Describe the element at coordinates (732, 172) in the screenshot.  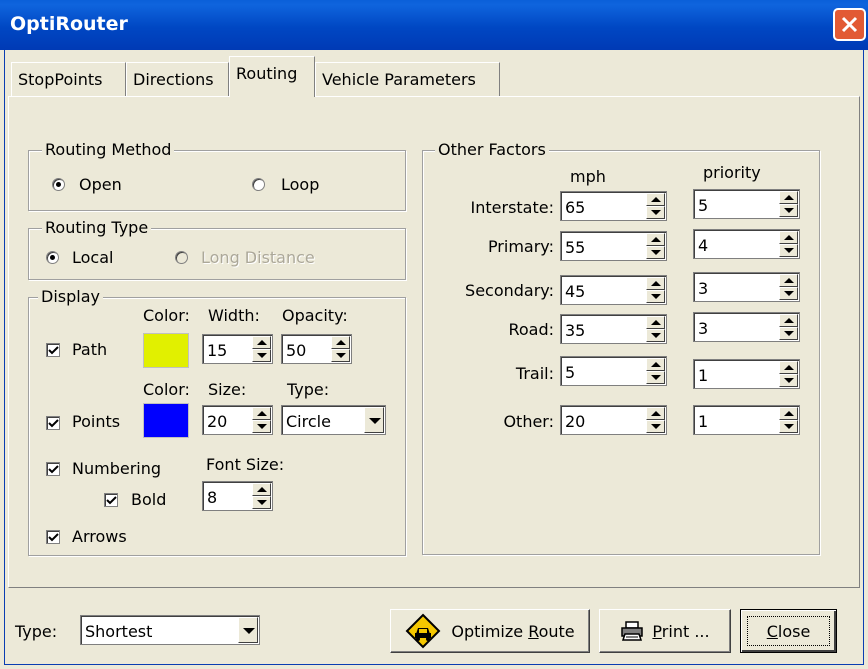
I see `priority-header: priority` at that location.